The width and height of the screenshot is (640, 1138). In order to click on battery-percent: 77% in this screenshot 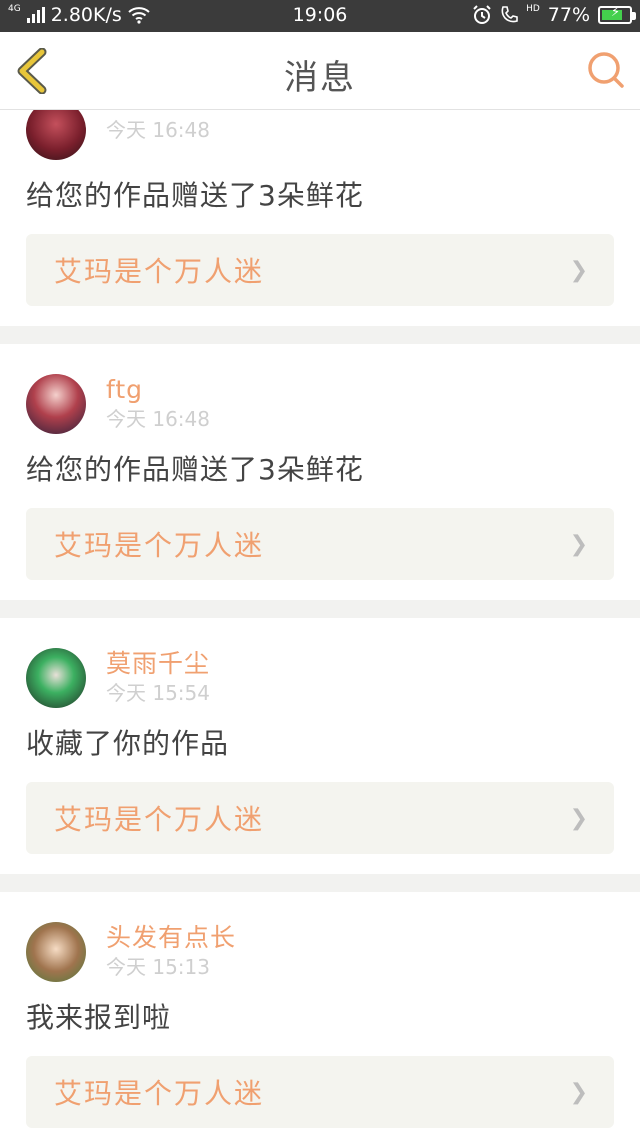, I will do `click(568, 15)`.